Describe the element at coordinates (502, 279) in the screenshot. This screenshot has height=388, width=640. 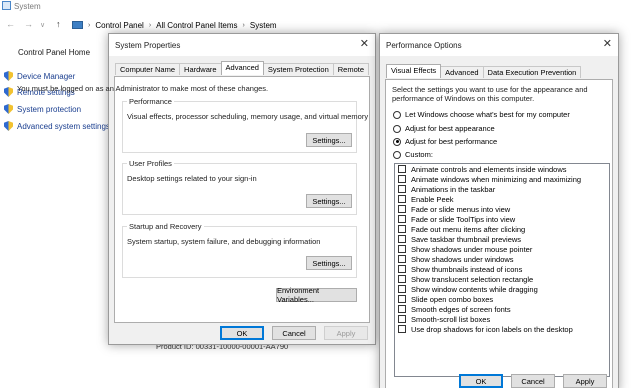
I see `checkbox-item: Show translucent selection rectangle` at that location.